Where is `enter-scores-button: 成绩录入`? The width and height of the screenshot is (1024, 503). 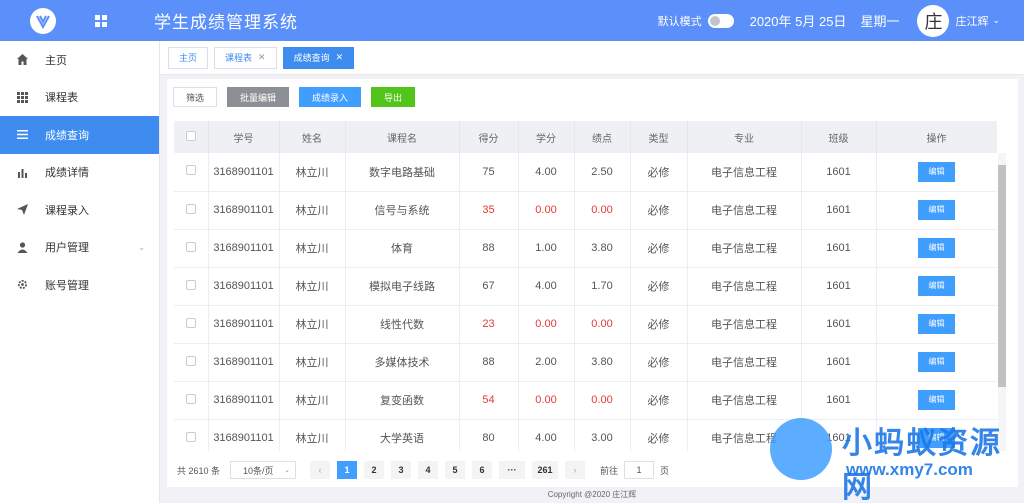 enter-scores-button: 成绩录入 is located at coordinates (330, 97).